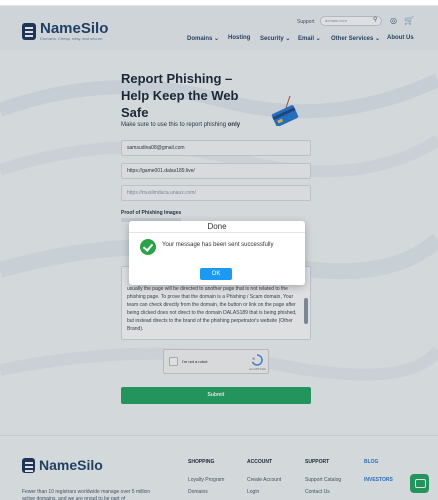  Describe the element at coordinates (218, 245) in the screenshot. I see `dialog-message: Your message has been sent successfully` at that location.